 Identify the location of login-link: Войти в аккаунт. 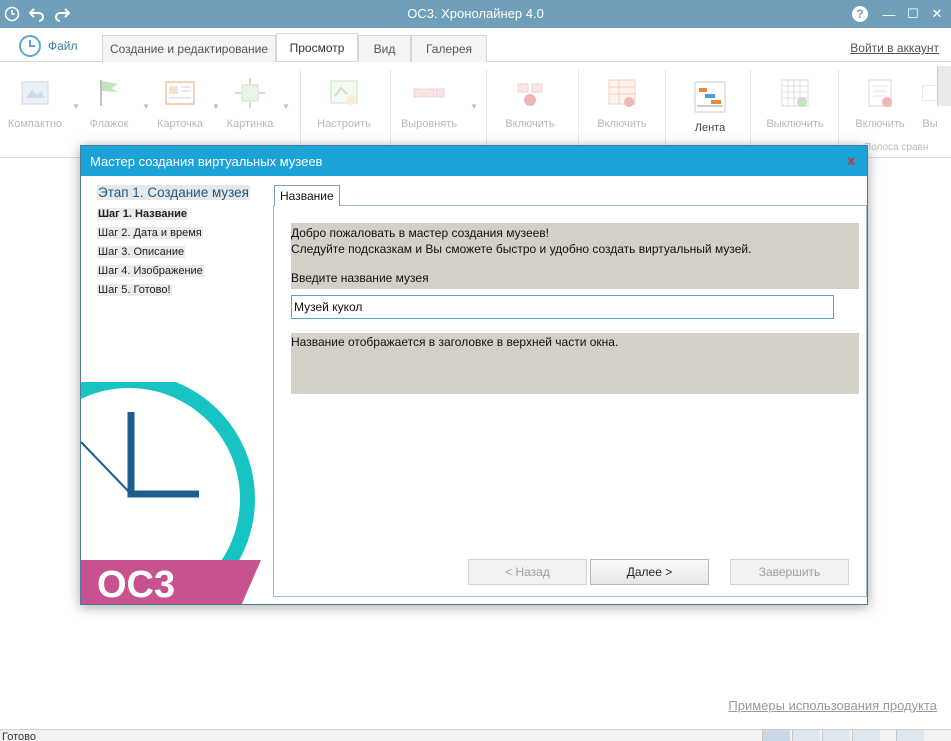
(894, 48).